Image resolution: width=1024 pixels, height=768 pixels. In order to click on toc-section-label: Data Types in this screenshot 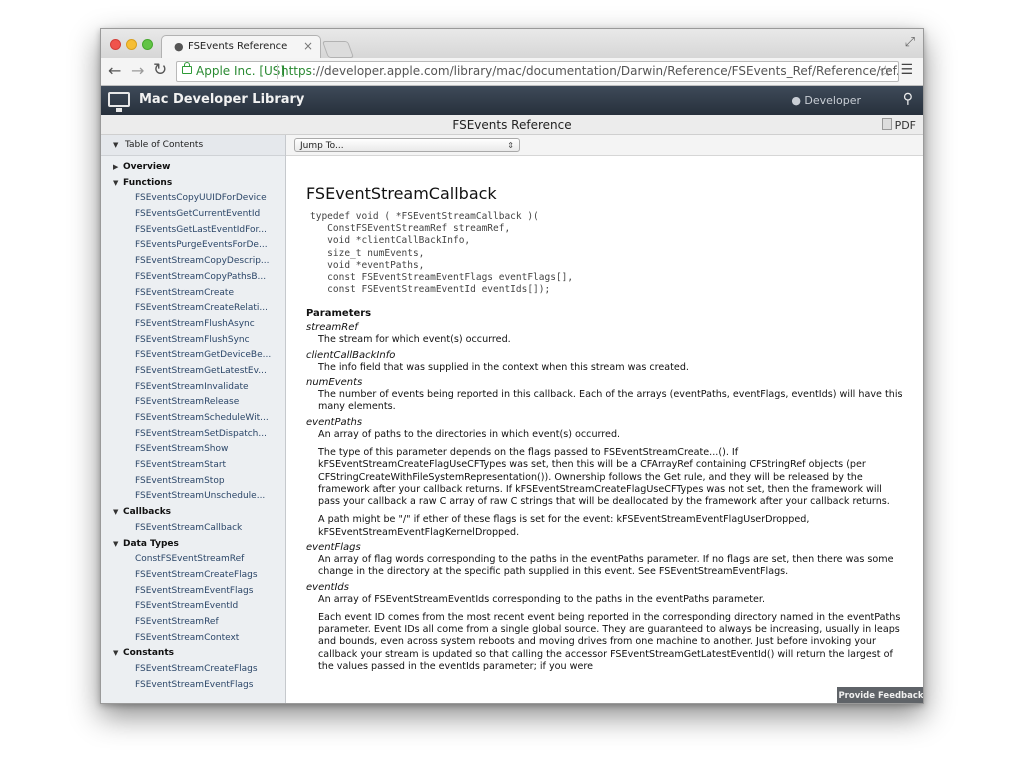, I will do `click(151, 543)`.